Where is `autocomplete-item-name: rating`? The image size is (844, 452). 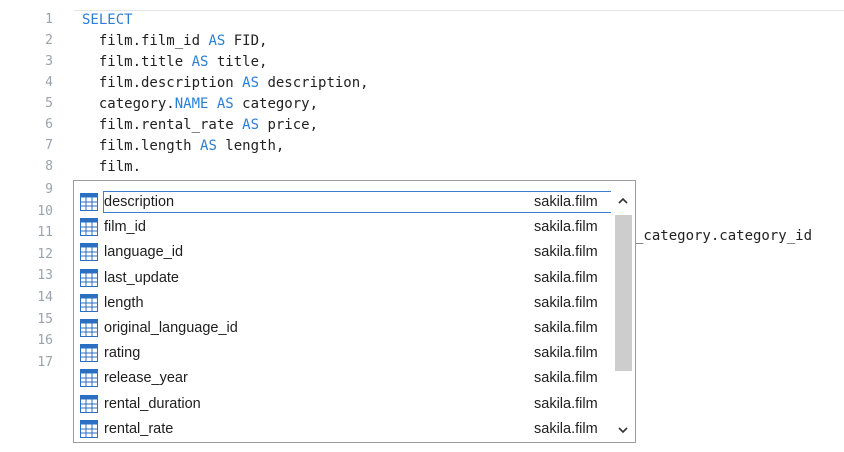 autocomplete-item-name: rating is located at coordinates (122, 353).